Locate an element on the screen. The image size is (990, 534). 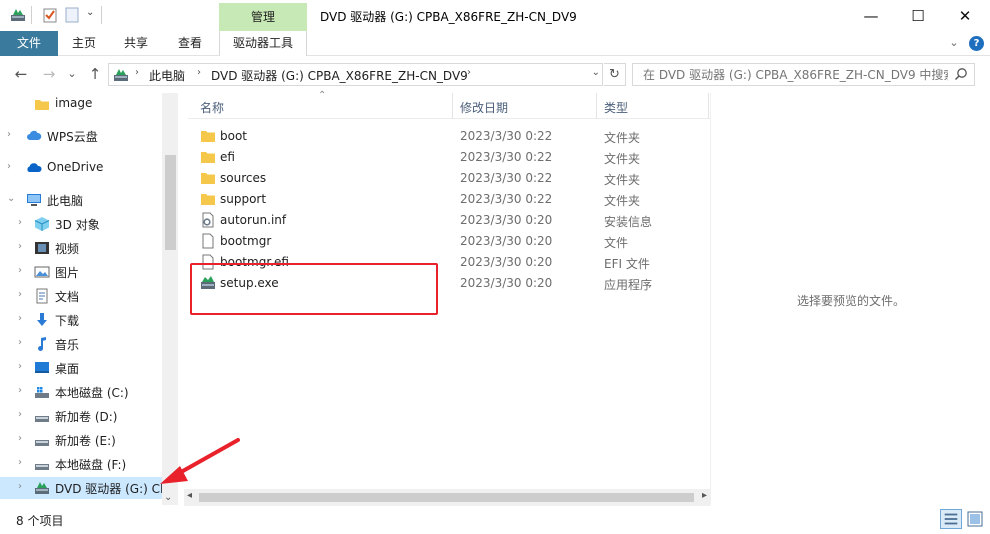
expand-ribbon-icon: ⌄ is located at coordinates (954, 43).